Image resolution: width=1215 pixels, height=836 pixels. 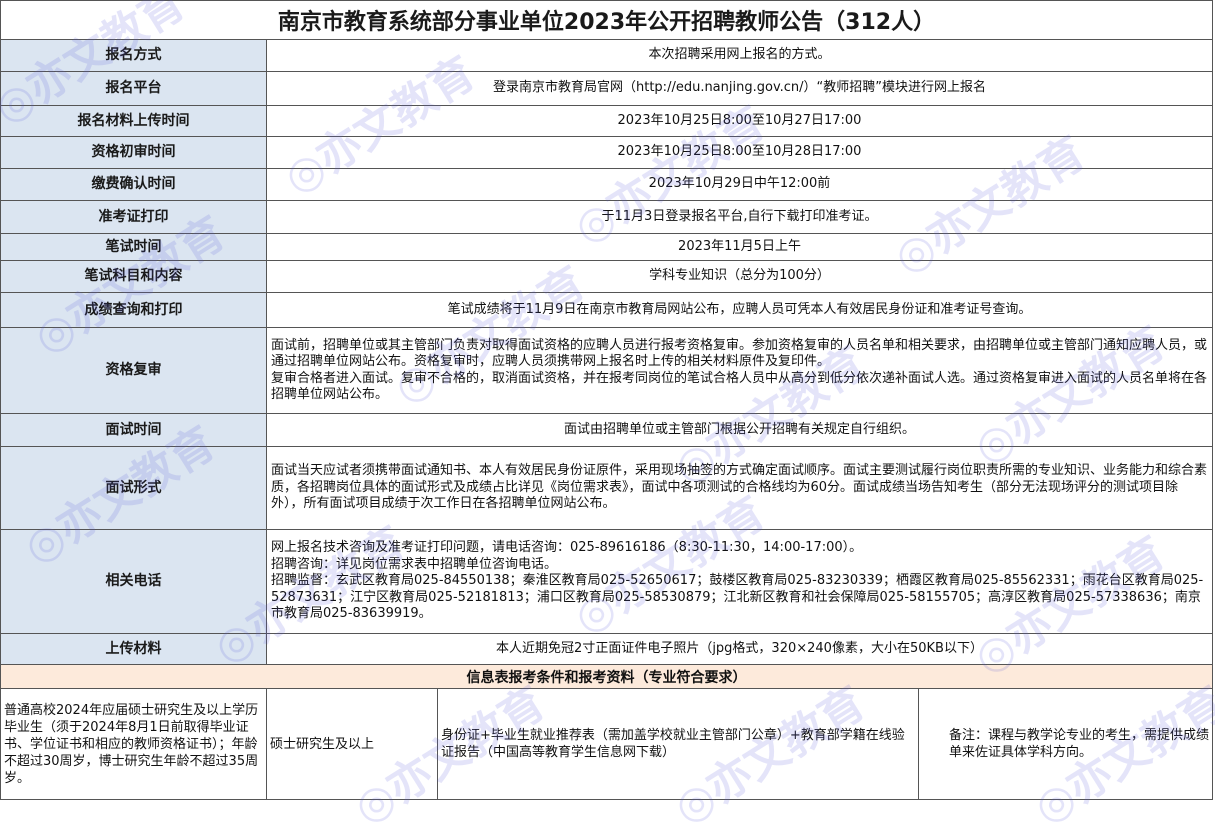 What do you see at coordinates (134, 488) in the screenshot?
I see `row-label: 面试形式` at bounding box center [134, 488].